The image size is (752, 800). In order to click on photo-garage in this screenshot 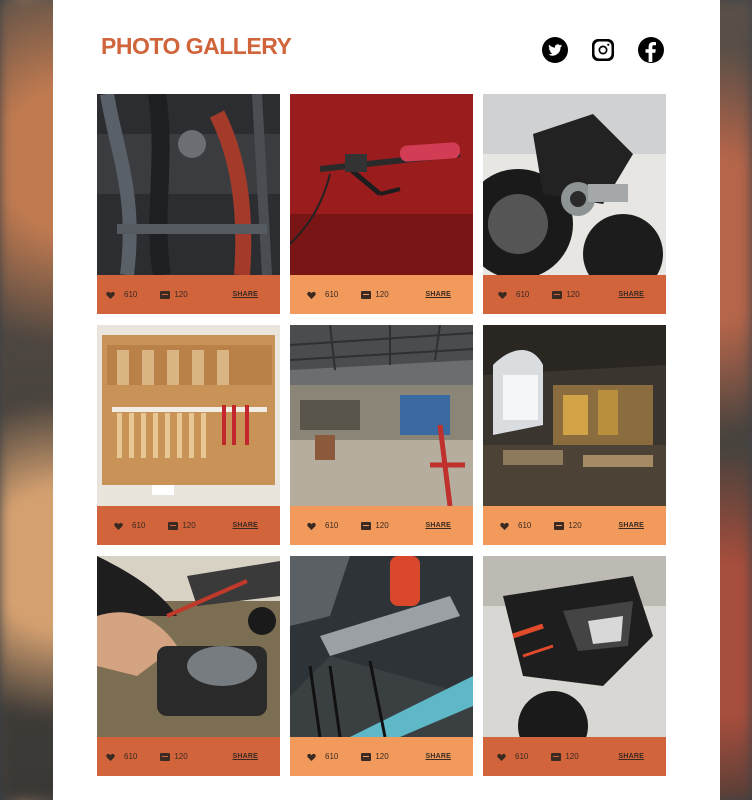, I will do `click(381, 415)`.